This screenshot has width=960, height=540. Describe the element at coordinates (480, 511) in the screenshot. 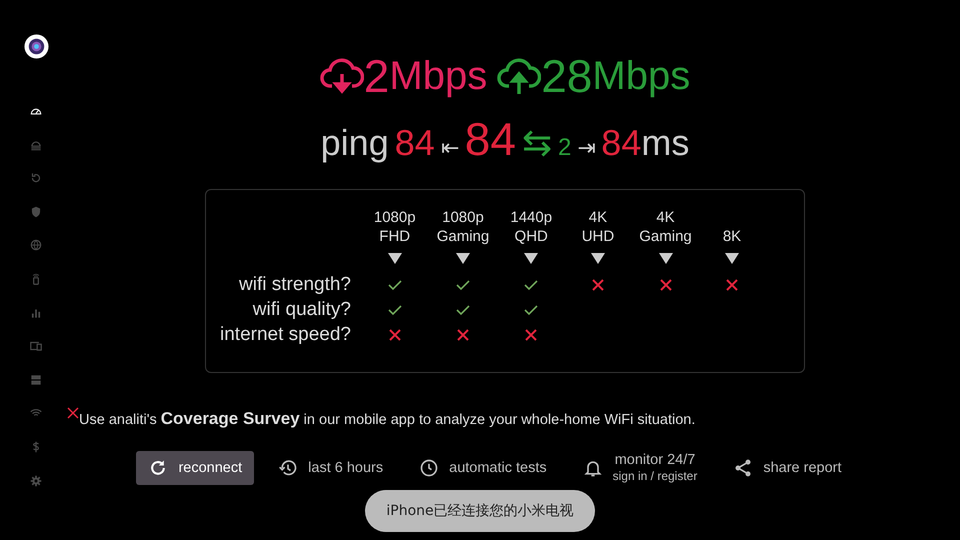

I see `connection-toast: iPhone已经连接您的小米电视` at that location.